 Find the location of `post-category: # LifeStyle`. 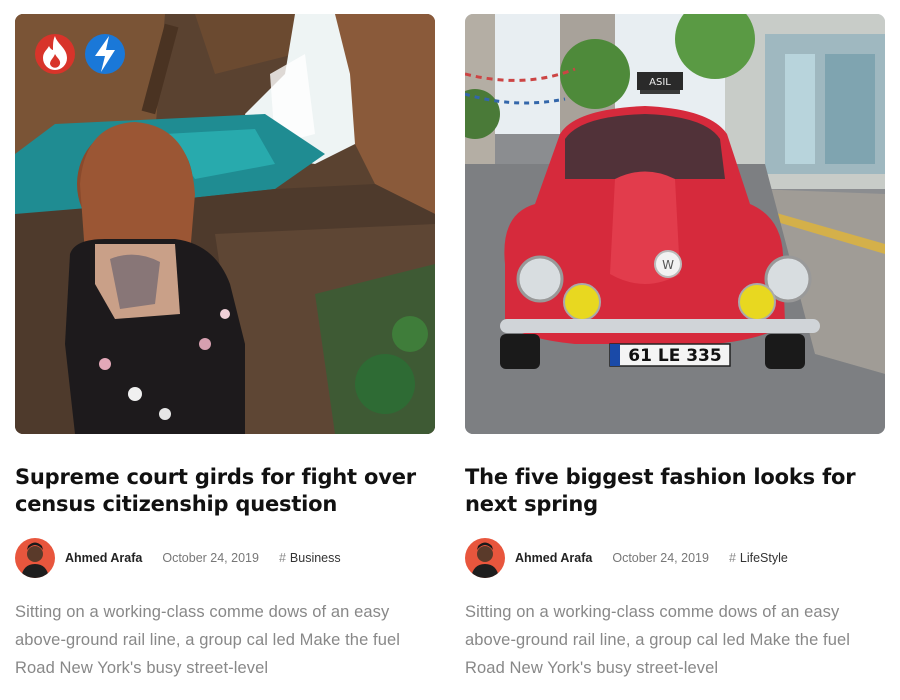

post-category: # LifeStyle is located at coordinates (758, 558).